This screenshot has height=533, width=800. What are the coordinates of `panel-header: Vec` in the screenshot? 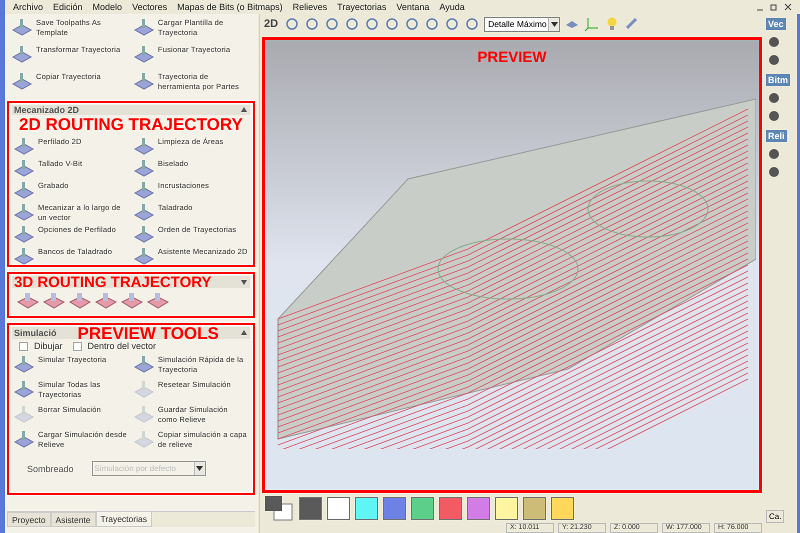 It's located at (776, 24).